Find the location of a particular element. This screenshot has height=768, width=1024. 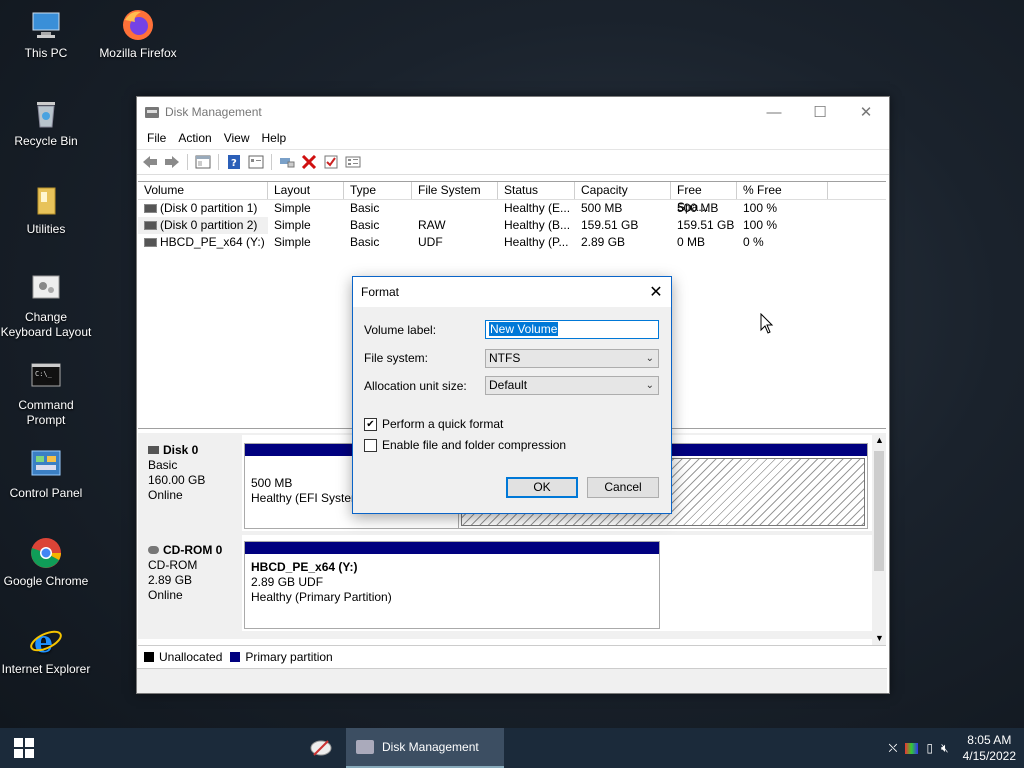

check-icon is located at coordinates (331, 162).